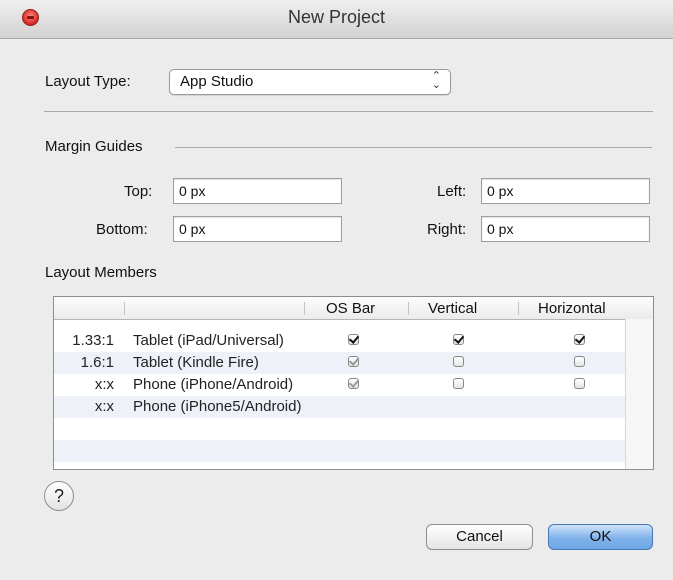 Image resolution: width=673 pixels, height=580 pixels. I want to click on top-margin-input, so click(257, 191).